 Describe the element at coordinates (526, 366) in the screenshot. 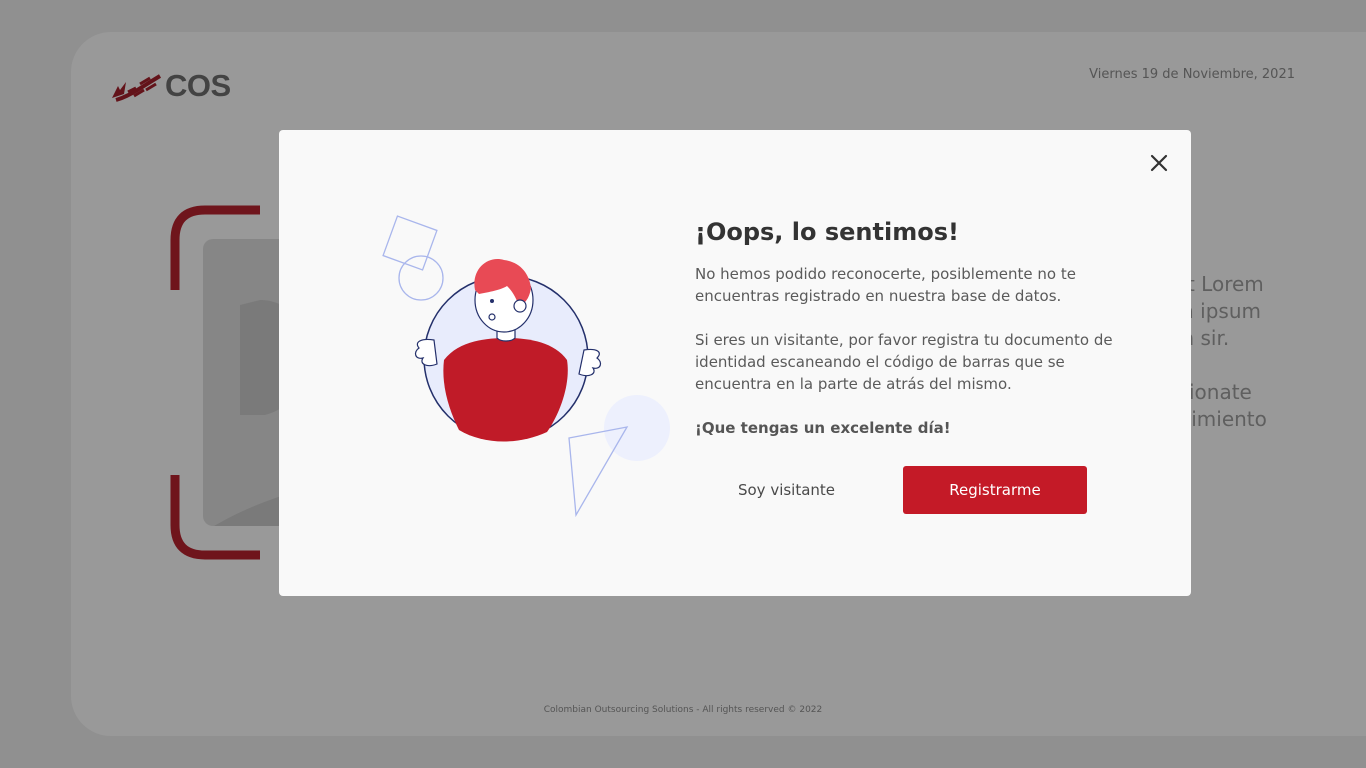

I see `confused-person-illustration` at that location.